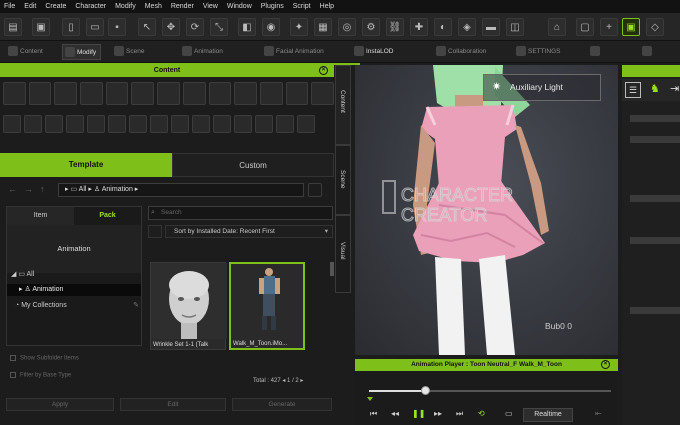 The image size is (680, 425). I want to click on edit-pencil-icon: ✎, so click(136, 306).